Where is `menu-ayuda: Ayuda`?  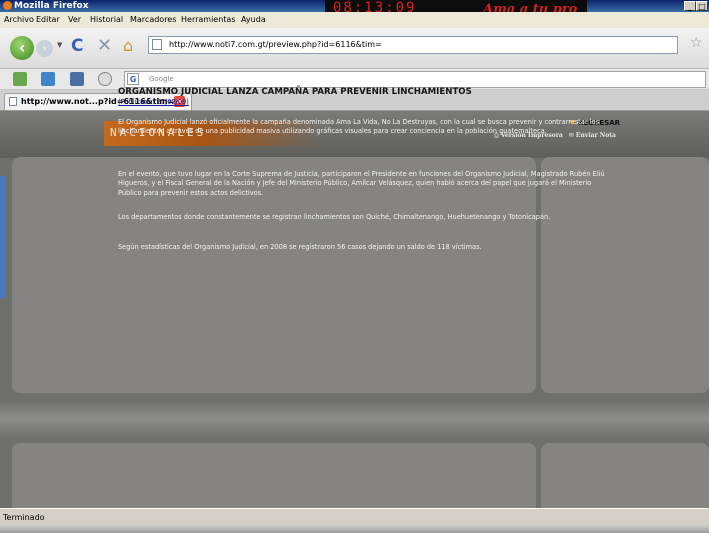
menu-ayuda: Ayuda is located at coordinates (253, 19).